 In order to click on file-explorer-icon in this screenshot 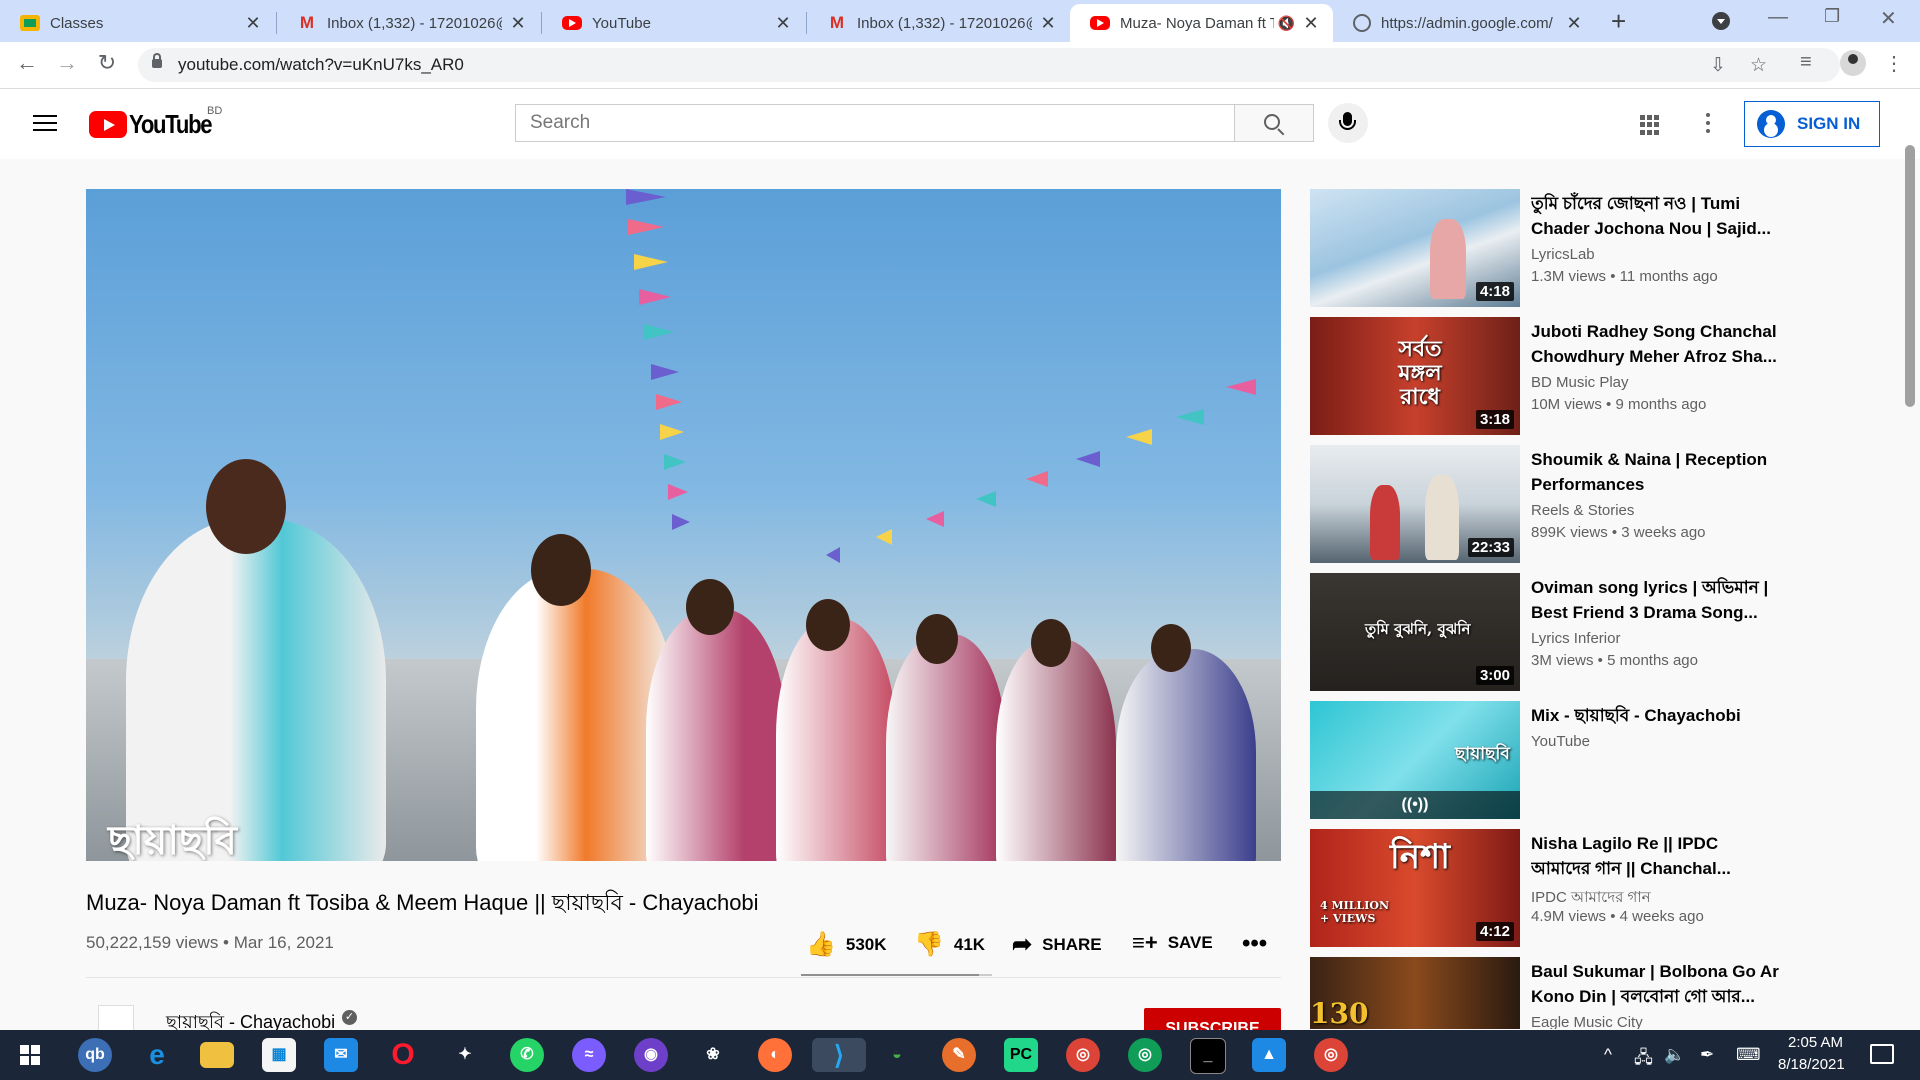, I will do `click(217, 1055)`.